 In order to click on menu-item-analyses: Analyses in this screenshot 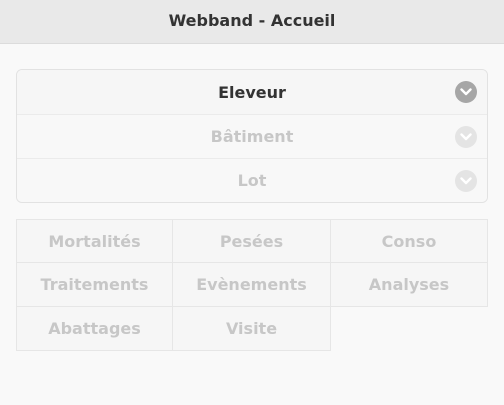, I will do `click(409, 285)`.